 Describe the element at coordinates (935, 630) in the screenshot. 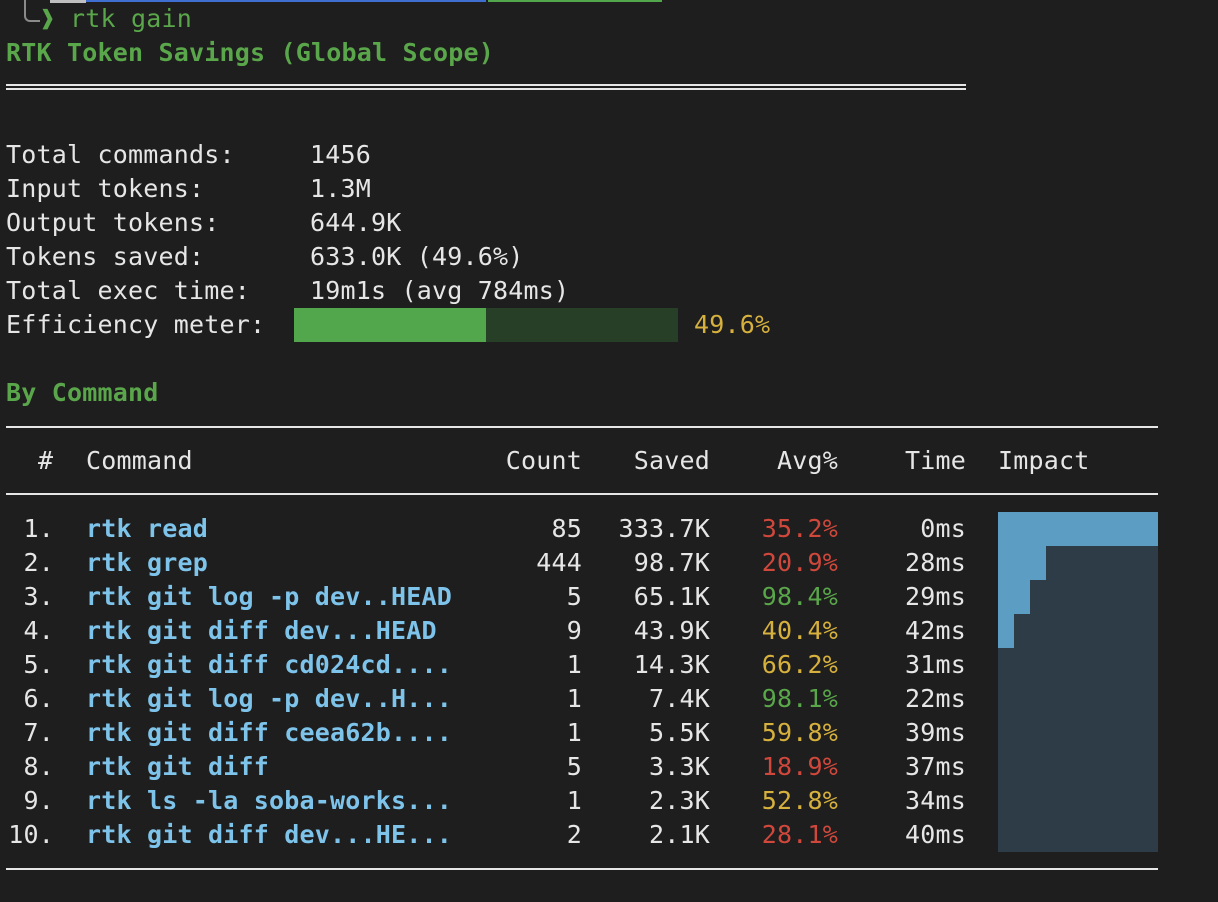

I see `row-time: 42ms` at that location.